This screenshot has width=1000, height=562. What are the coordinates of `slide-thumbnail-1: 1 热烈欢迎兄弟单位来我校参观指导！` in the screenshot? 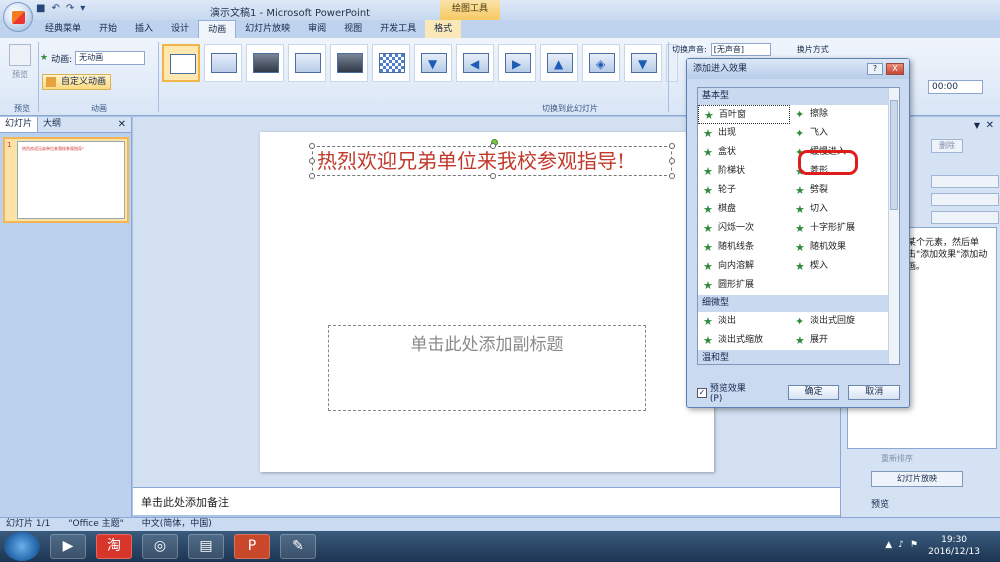 It's located at (66, 180).